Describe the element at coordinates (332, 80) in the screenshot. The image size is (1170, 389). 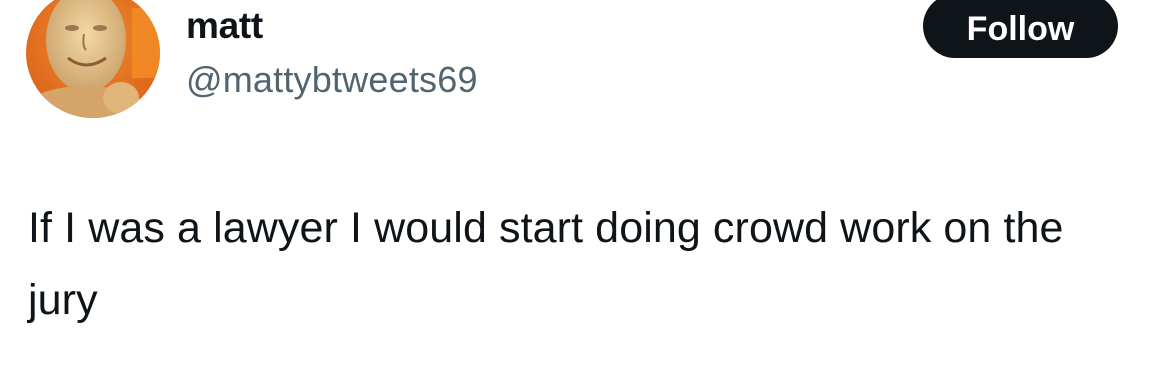
I see `user-handle: @mattybtweets69` at that location.